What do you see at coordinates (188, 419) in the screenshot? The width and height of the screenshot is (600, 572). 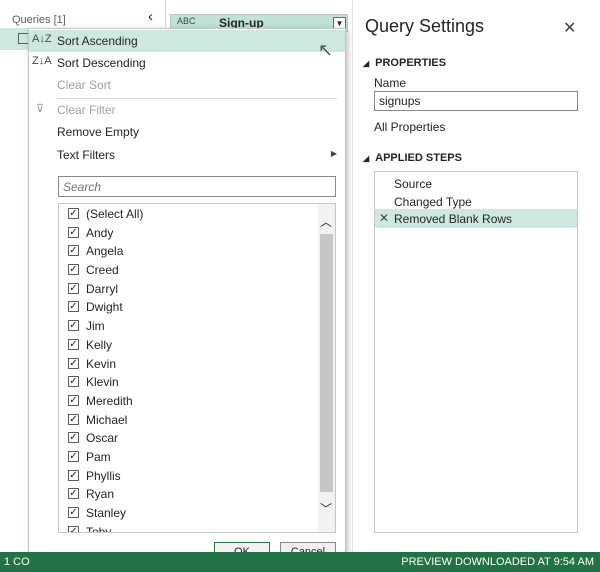 I see `filter-list-item: ✓ Michael` at bounding box center [188, 419].